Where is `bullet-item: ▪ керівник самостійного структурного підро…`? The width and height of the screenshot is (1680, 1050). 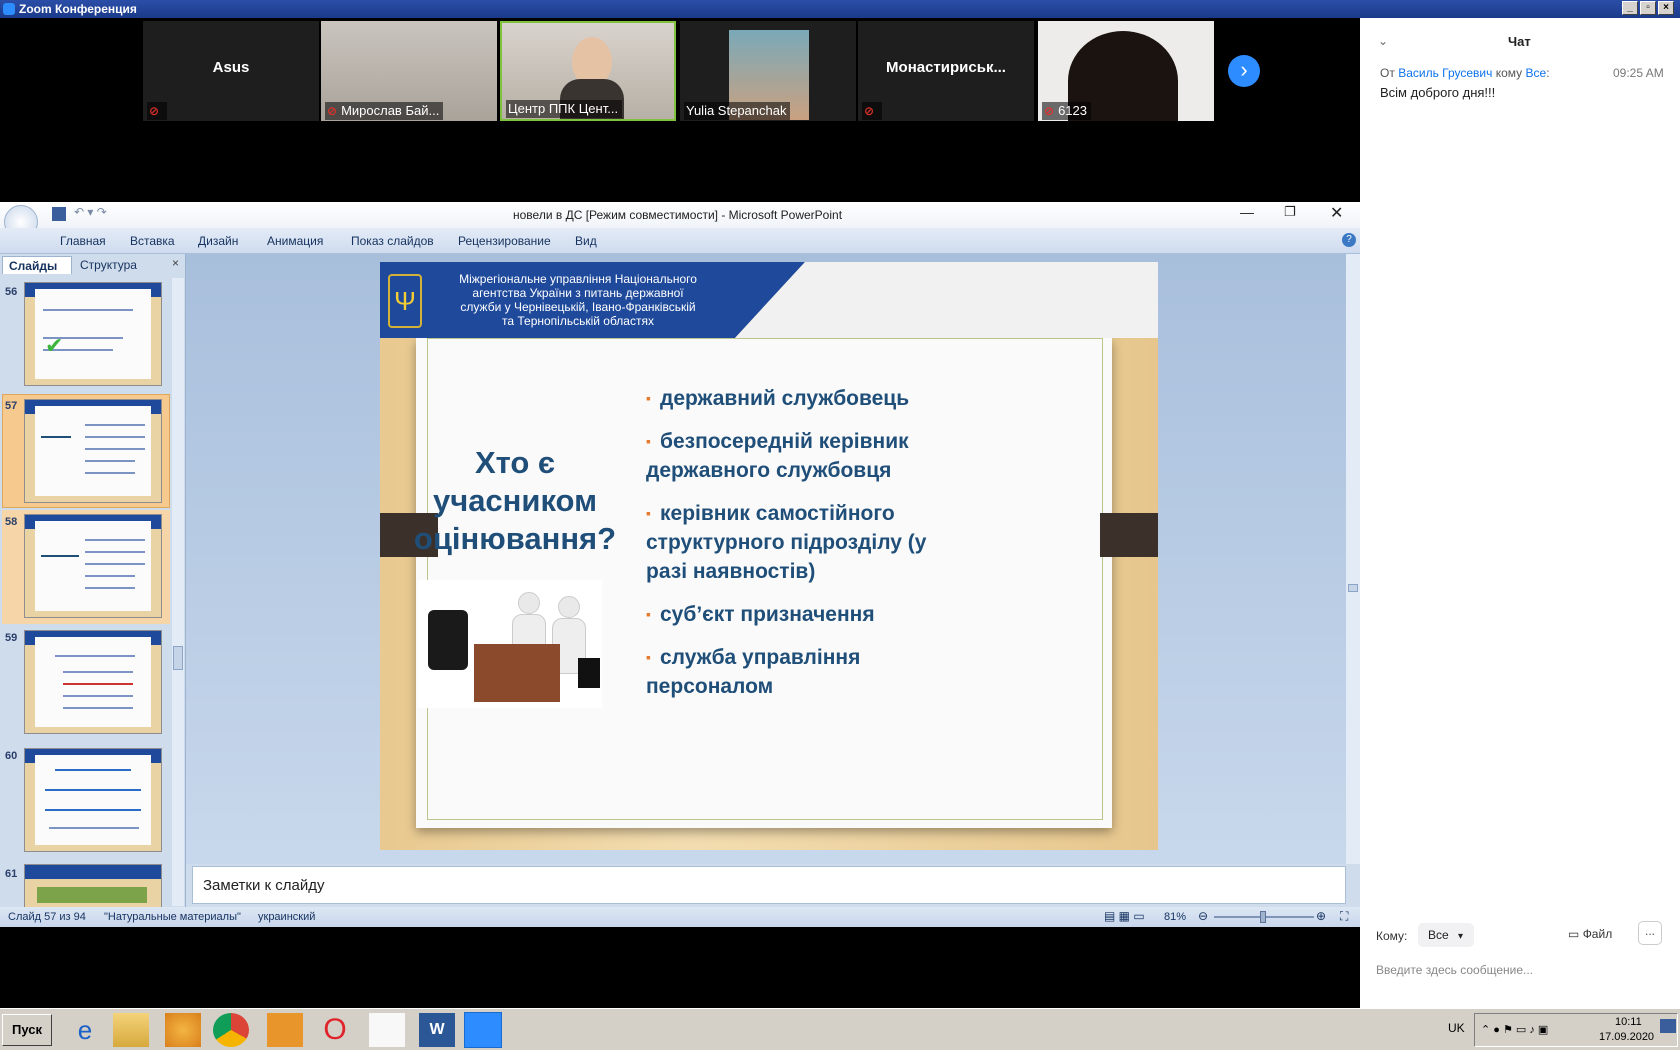 bullet-item: ▪ керівник самостійного структурного підро… is located at coordinates (786, 542).